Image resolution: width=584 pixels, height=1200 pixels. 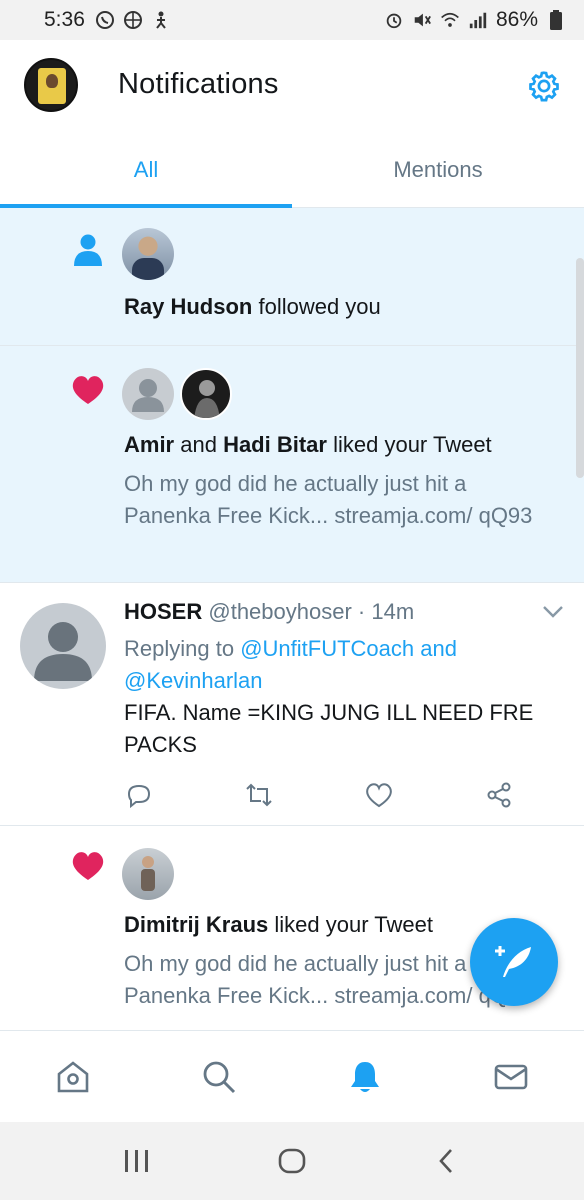 I want to click on home-system-button, so click(x=292, y=1161).